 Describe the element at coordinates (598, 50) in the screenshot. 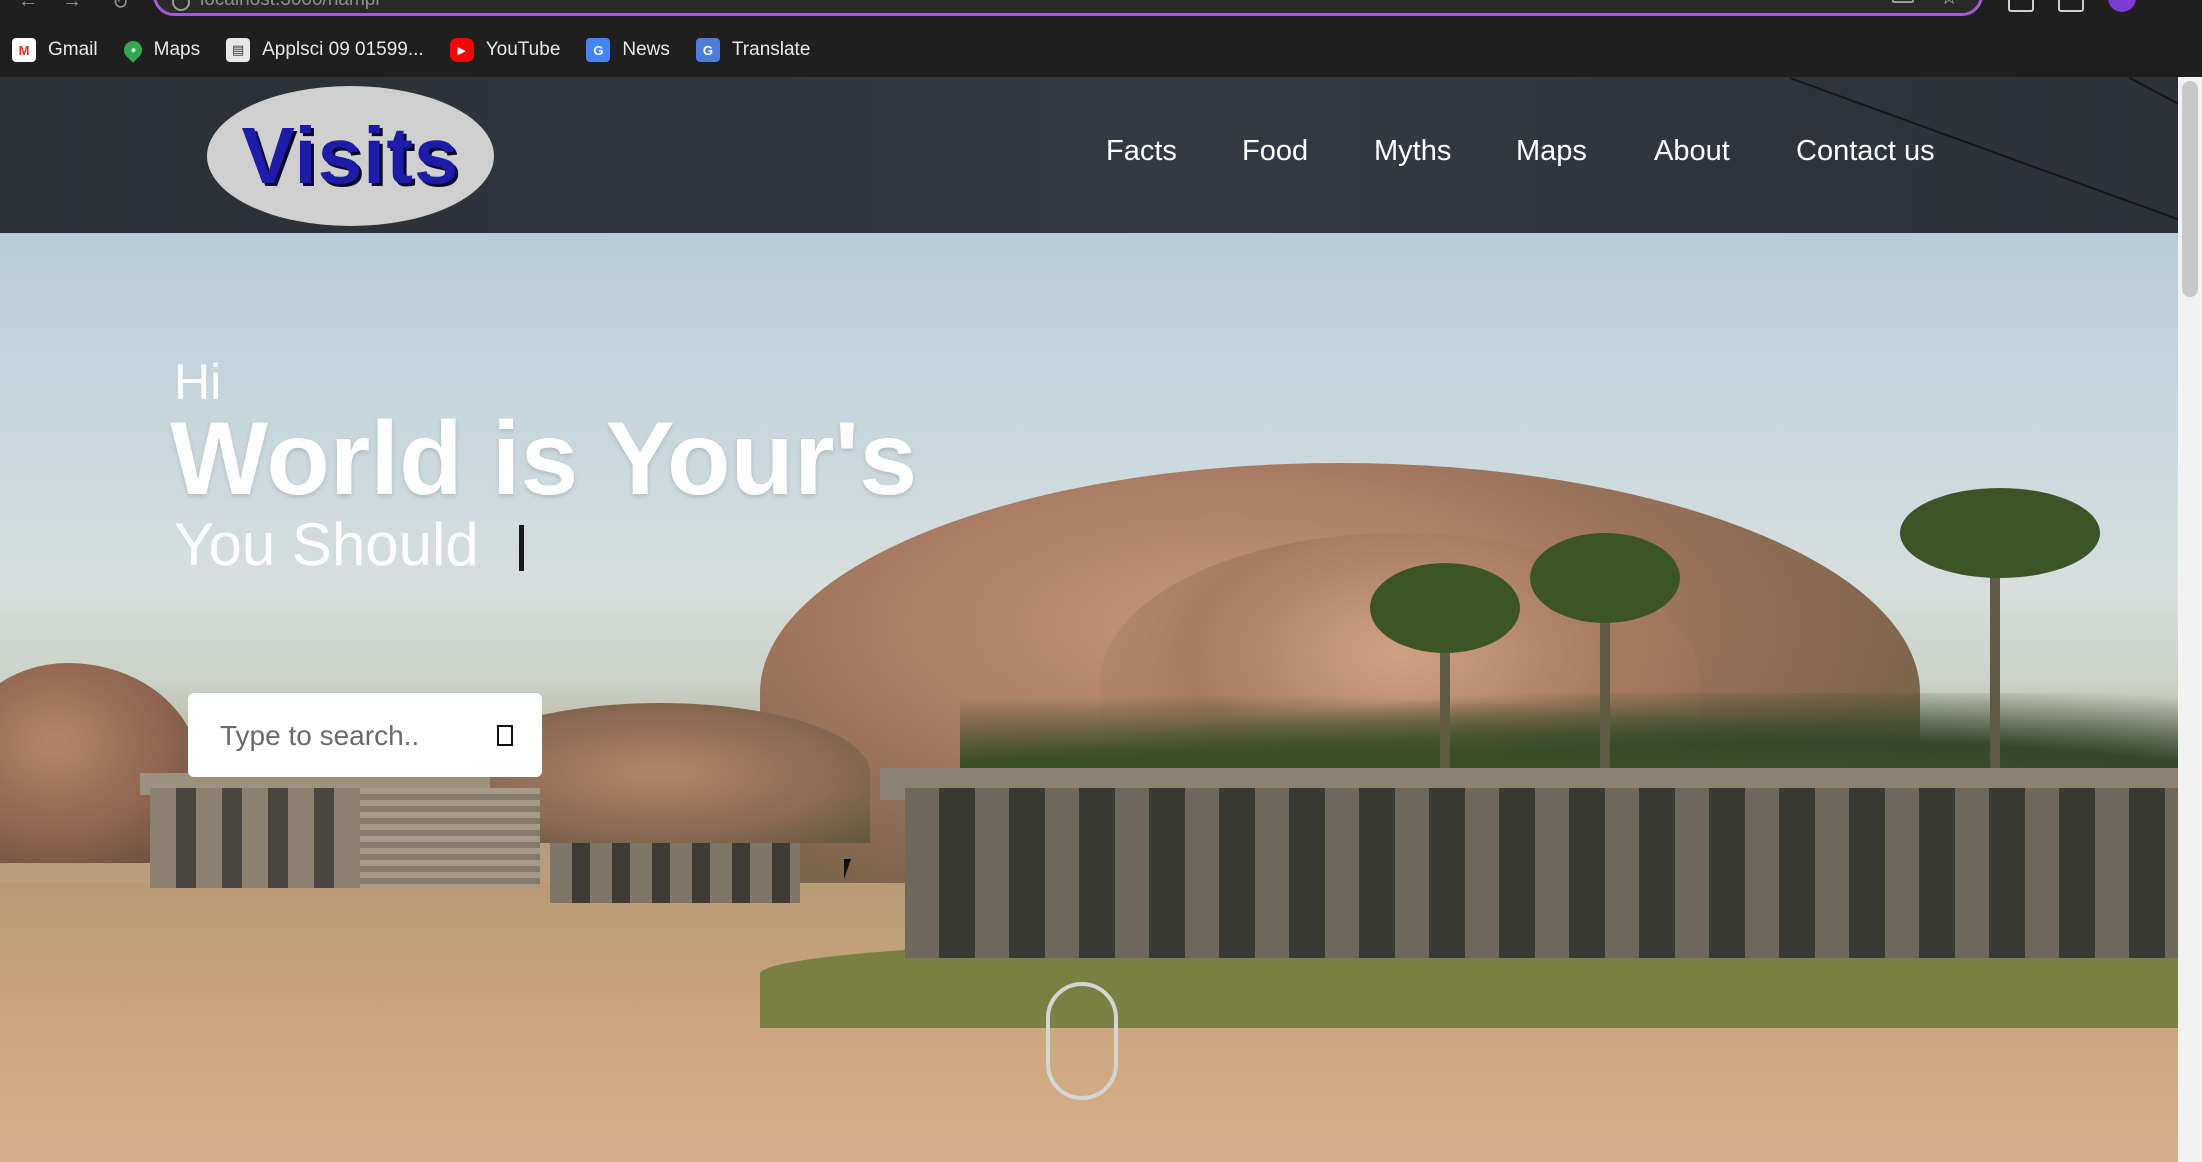

I see `news-icon: G` at that location.